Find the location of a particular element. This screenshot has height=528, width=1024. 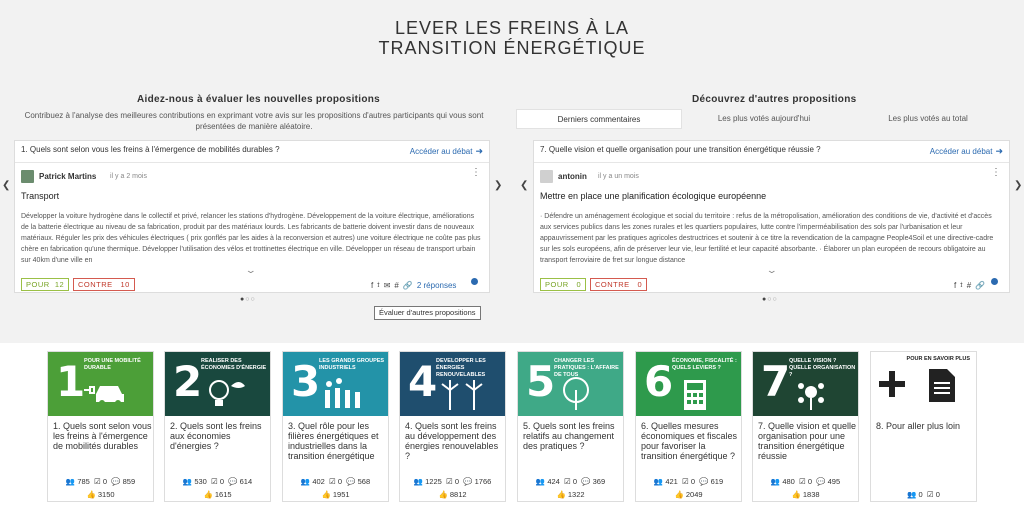

tab-latest-comments: Derniers commentaires is located at coordinates (599, 119).